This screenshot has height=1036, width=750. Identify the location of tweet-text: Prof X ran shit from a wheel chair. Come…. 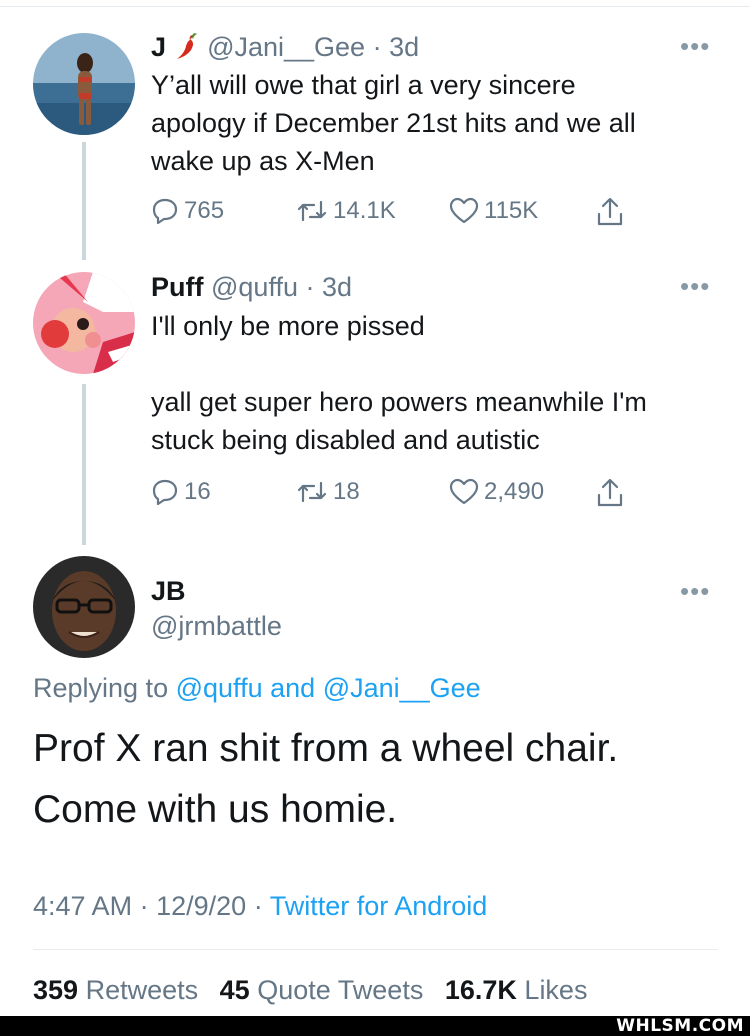
(326, 779).